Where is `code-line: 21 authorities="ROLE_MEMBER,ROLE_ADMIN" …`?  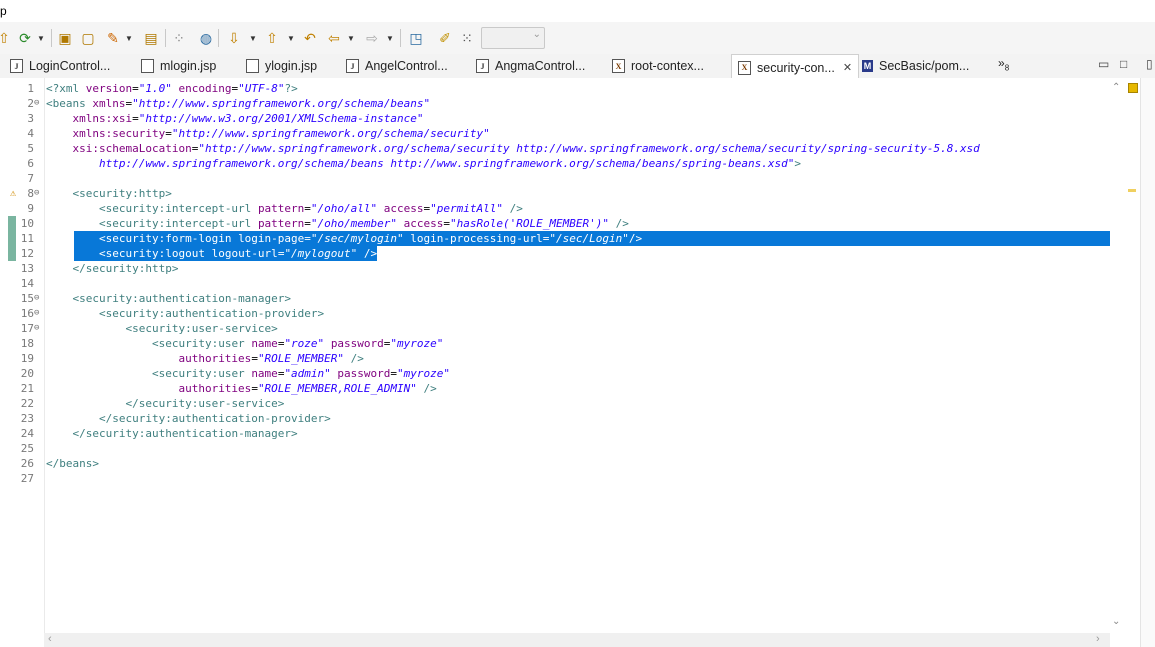 code-line: 21 authorities="ROLE_MEMBER,ROLE_ADMIN" … is located at coordinates (555, 388).